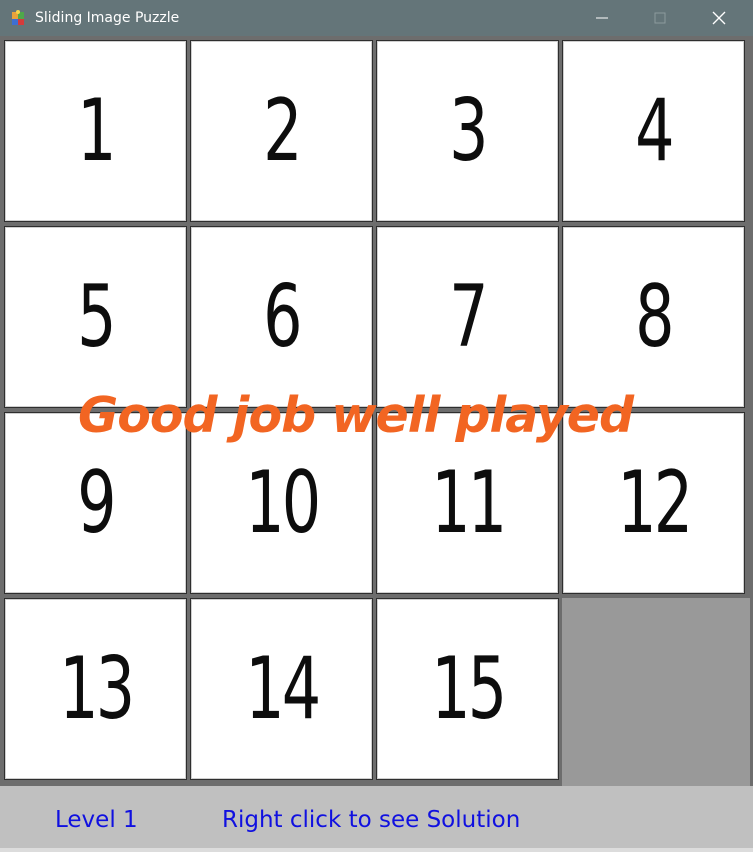  I want to click on puzzle-tile: 1, so click(95, 131).